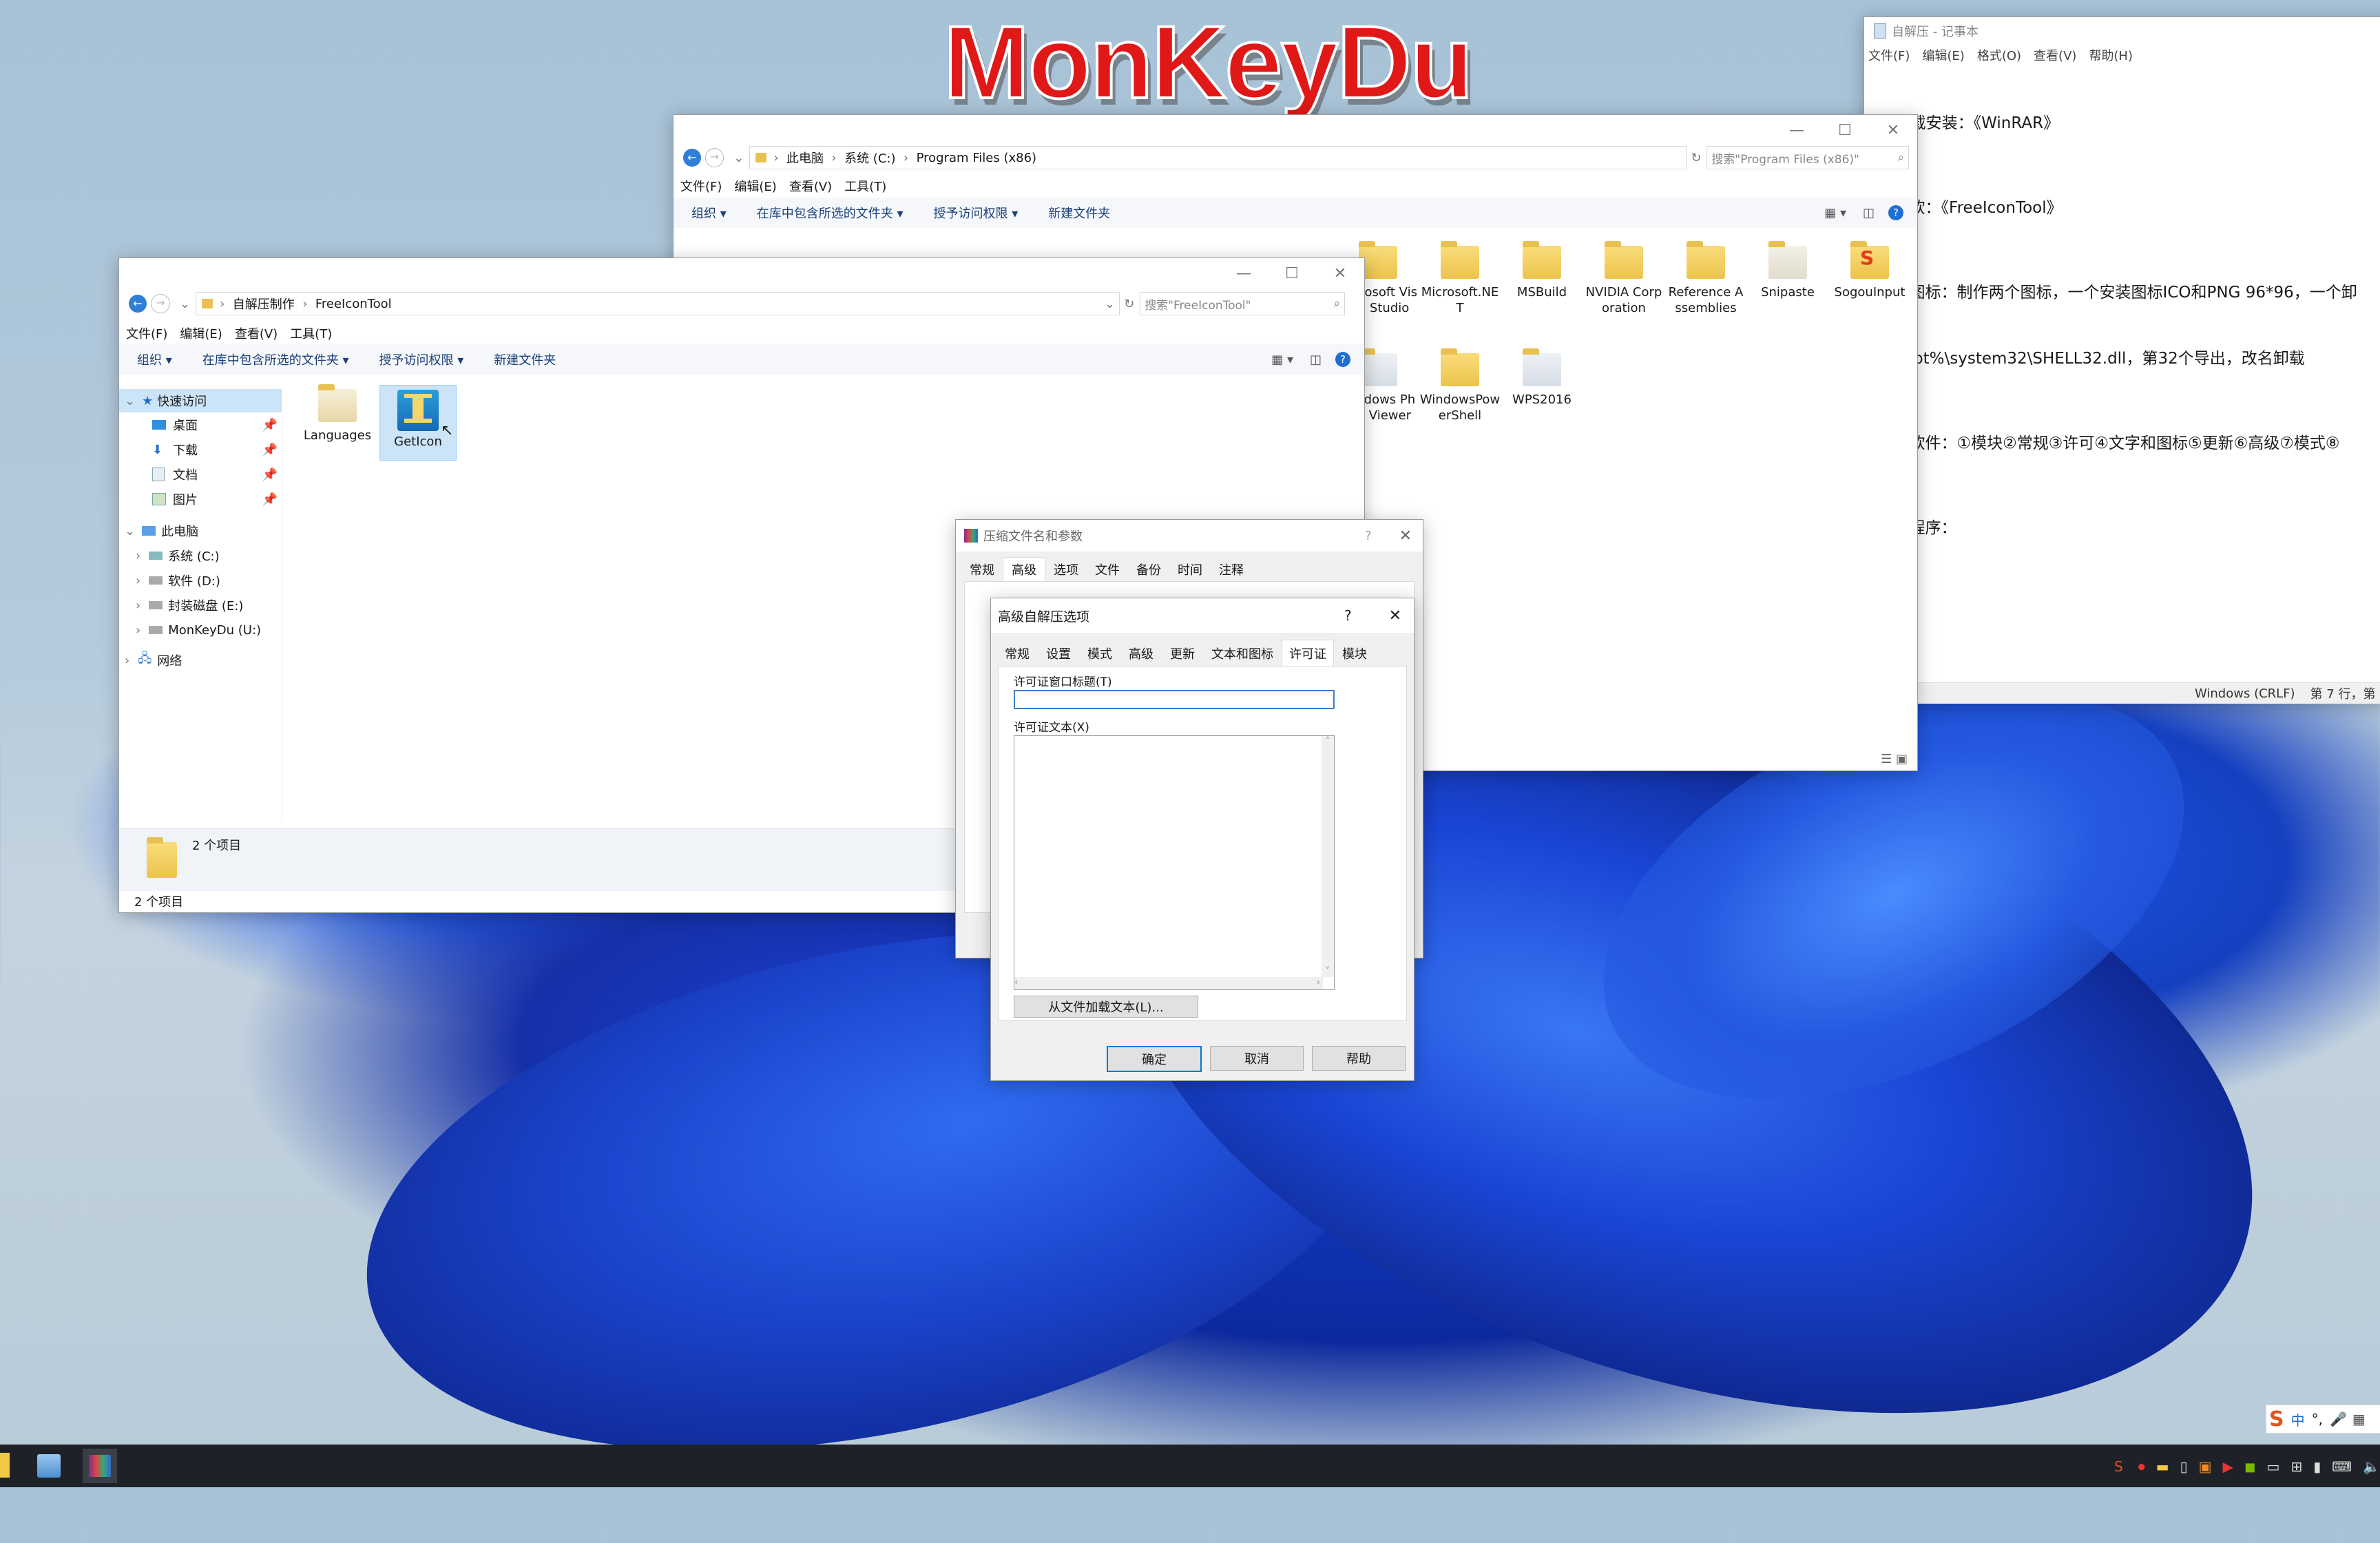 Image resolution: width=2380 pixels, height=1543 pixels. Describe the element at coordinates (1354, 653) in the screenshot. I see `sfx-tab-module: 模块` at that location.